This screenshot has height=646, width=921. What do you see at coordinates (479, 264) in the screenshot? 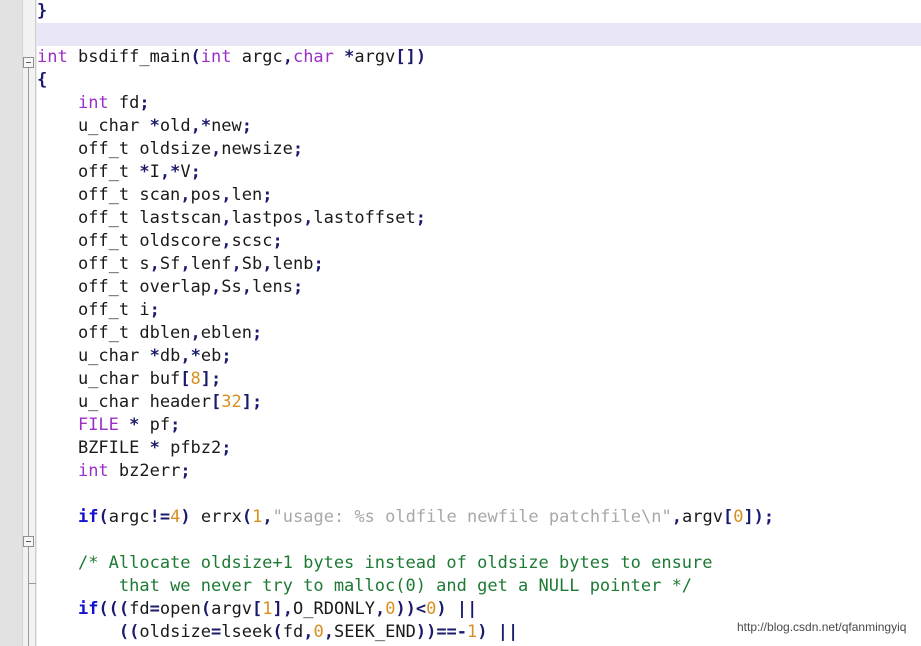
I see `code-line: off_t s,Sf,lenf,Sb,lenb;` at bounding box center [479, 264].